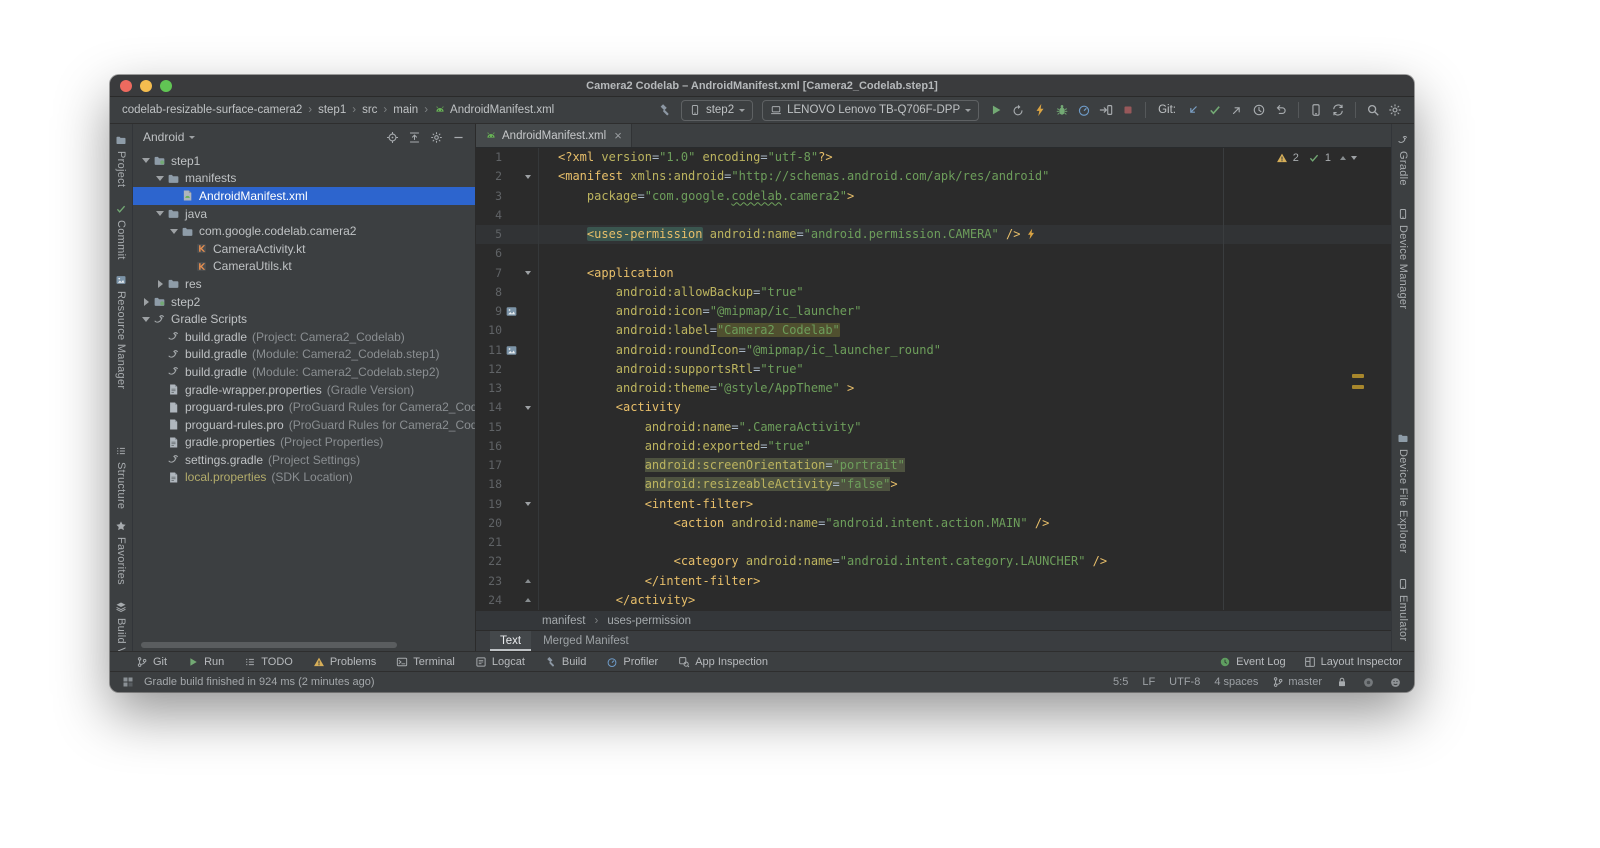  Describe the element at coordinates (1040, 110) in the screenshot. I see `bolt-button` at that location.